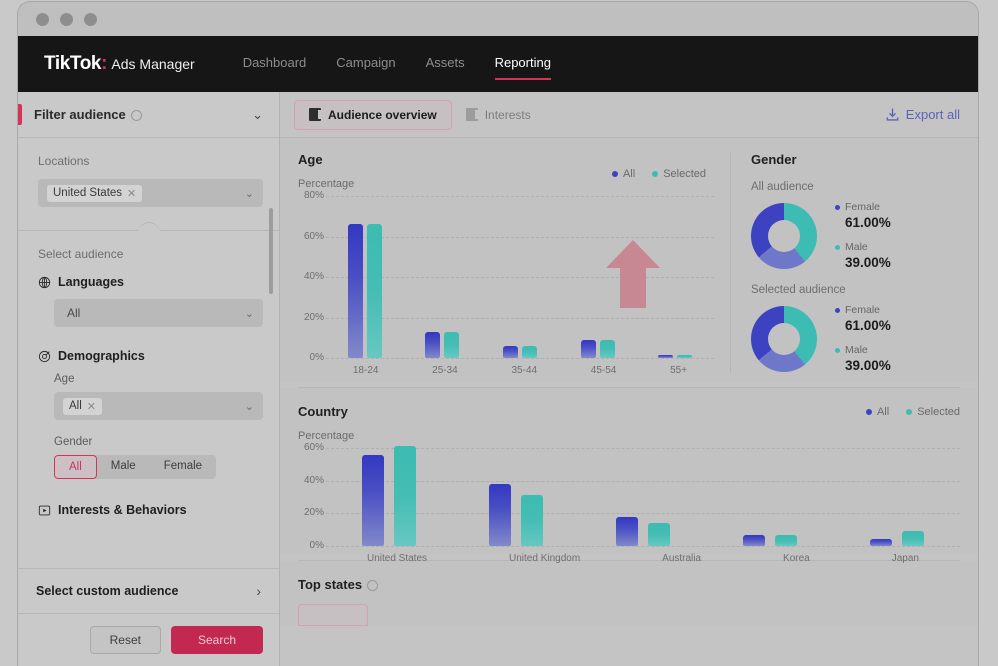 This screenshot has height=666, width=998. I want to click on legend-dot-selected, so click(655, 174).